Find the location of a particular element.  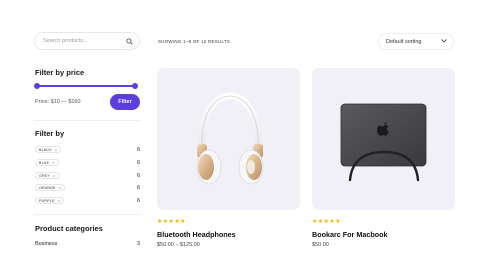

product-title: Bluetooth Headphones is located at coordinates (196, 234).